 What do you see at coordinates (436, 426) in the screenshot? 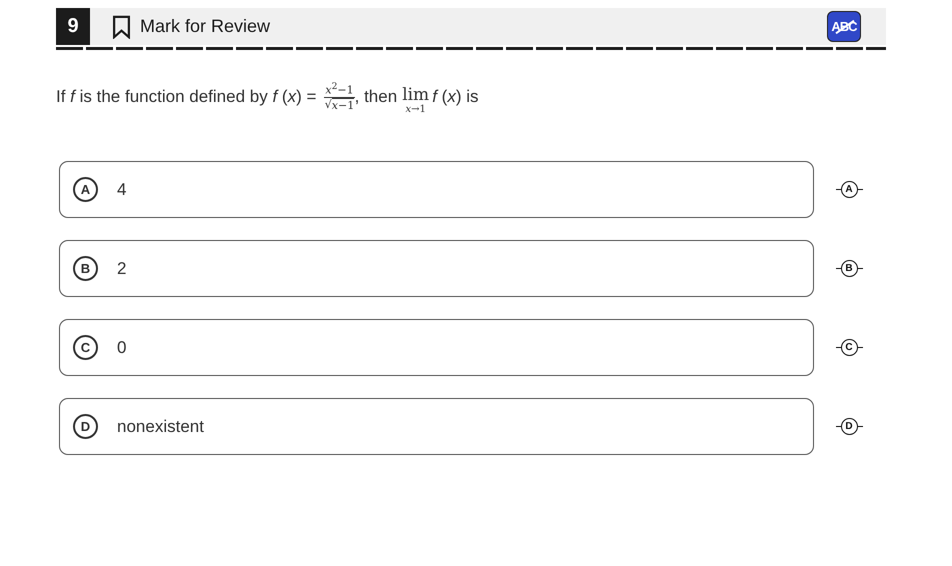
I see `answer-choice: D nonexistent` at bounding box center [436, 426].